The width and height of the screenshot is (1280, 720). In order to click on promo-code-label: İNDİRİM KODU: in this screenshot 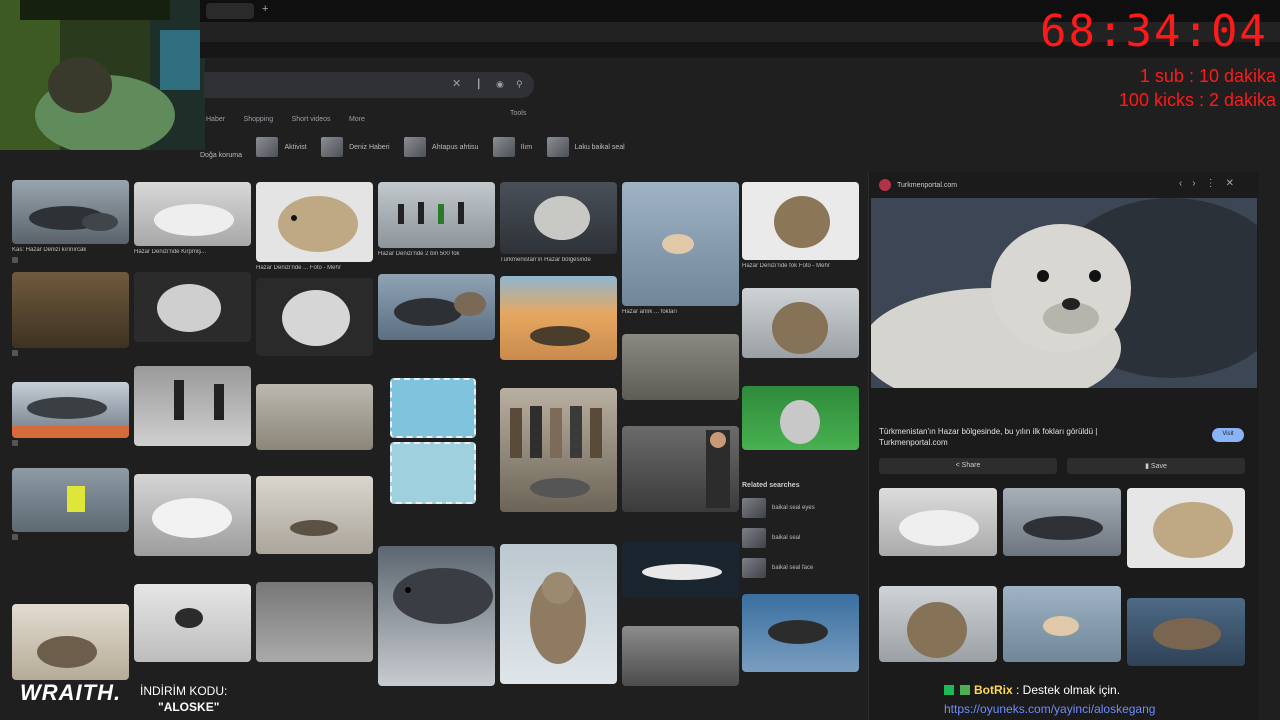, I will do `click(184, 691)`.